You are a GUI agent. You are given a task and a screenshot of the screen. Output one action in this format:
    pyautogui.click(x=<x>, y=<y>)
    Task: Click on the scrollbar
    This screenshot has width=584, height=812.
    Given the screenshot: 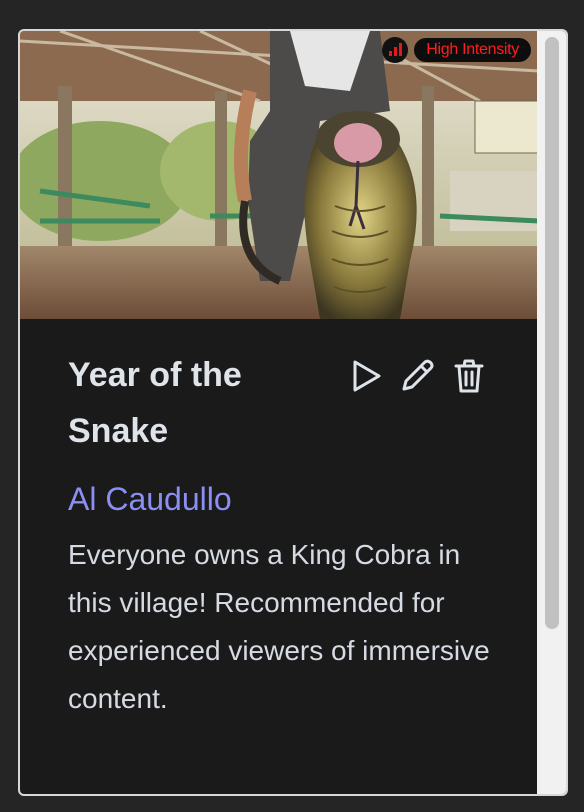 What is the action you would take?
    pyautogui.click(x=551, y=412)
    